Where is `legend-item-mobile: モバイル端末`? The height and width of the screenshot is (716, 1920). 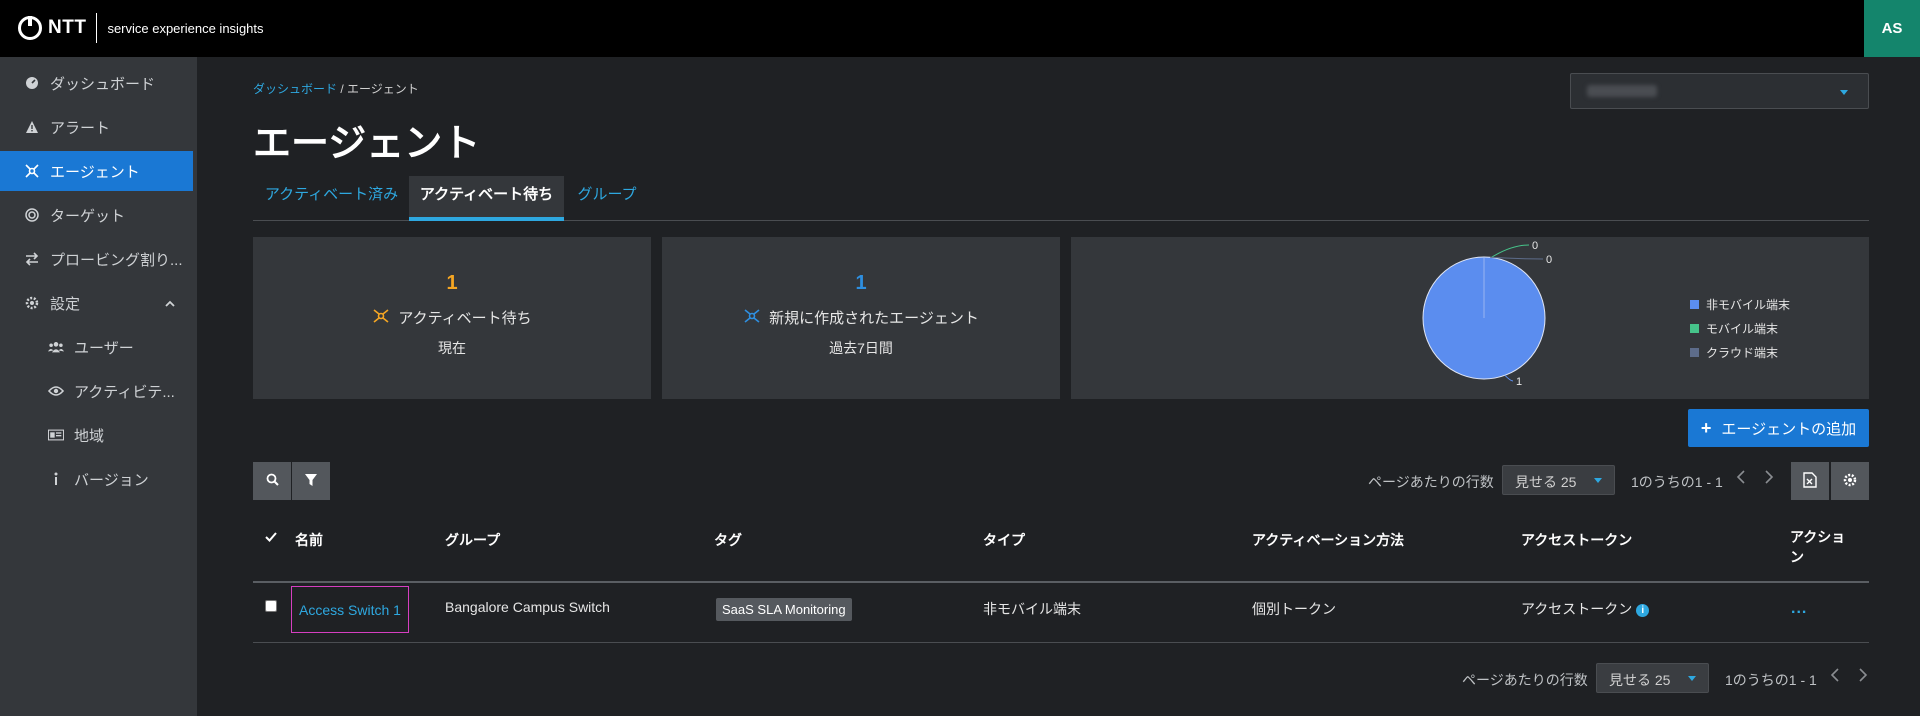
legend-item-mobile: モバイル端末 is located at coordinates (1740, 328).